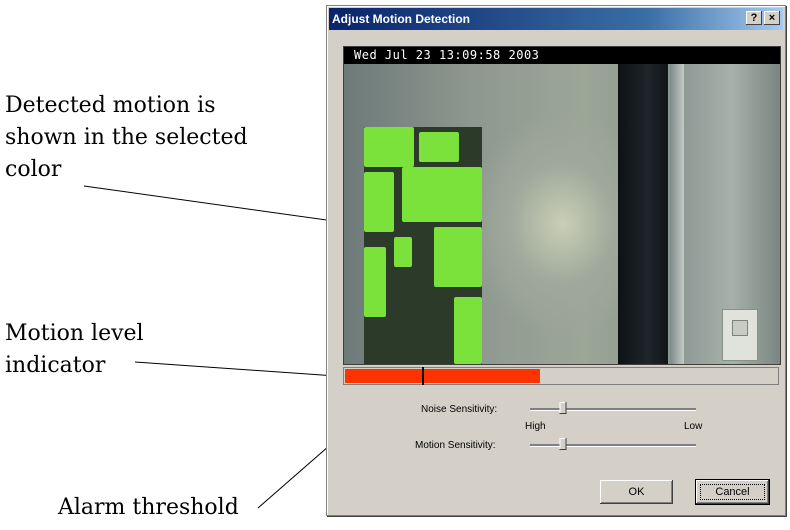  I want to click on help-button: ?, so click(754, 18).